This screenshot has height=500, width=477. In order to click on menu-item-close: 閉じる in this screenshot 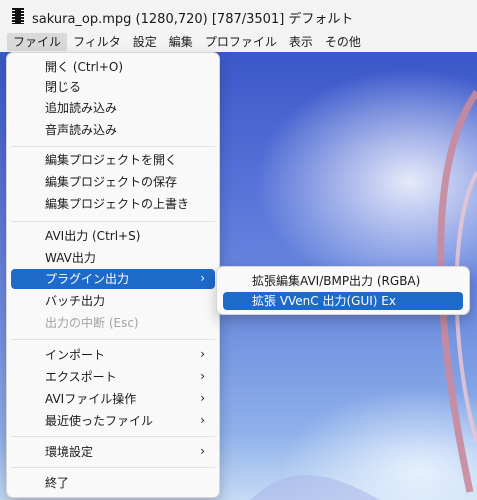, I will do `click(113, 87)`.